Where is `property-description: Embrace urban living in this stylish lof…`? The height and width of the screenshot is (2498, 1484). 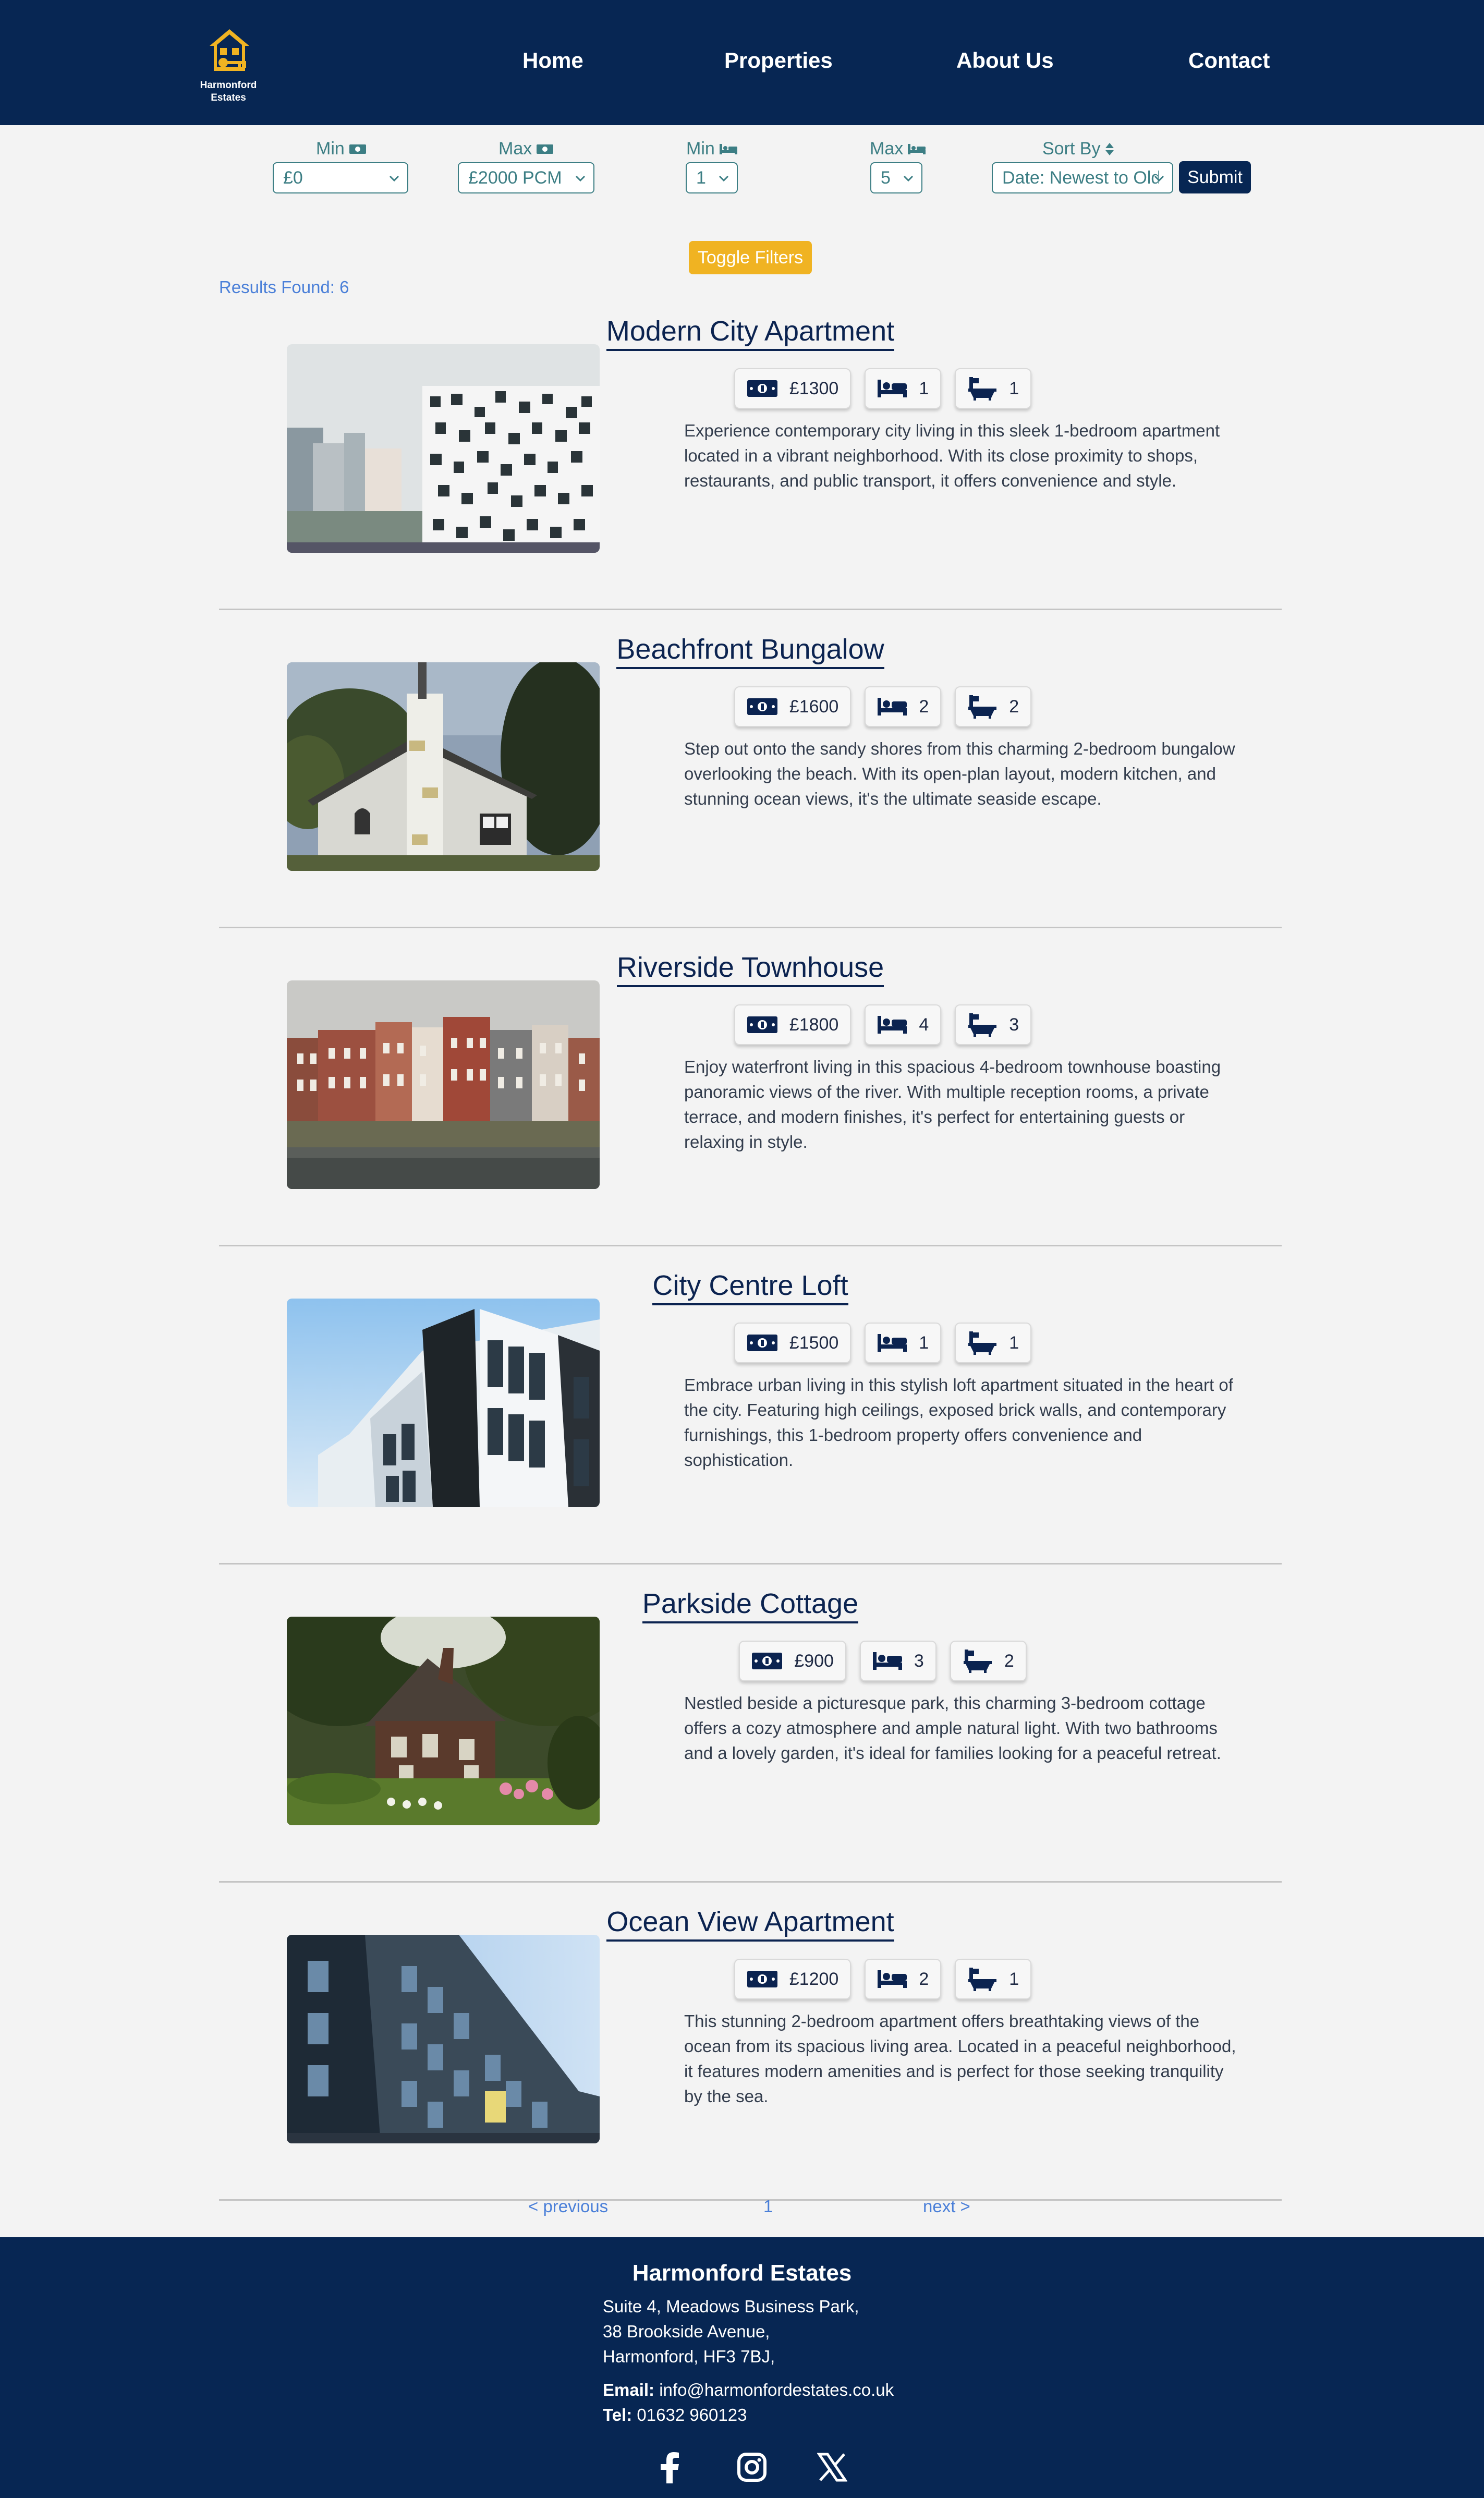
property-description: Embrace urban living in this stylish lof… is located at coordinates (958, 1422).